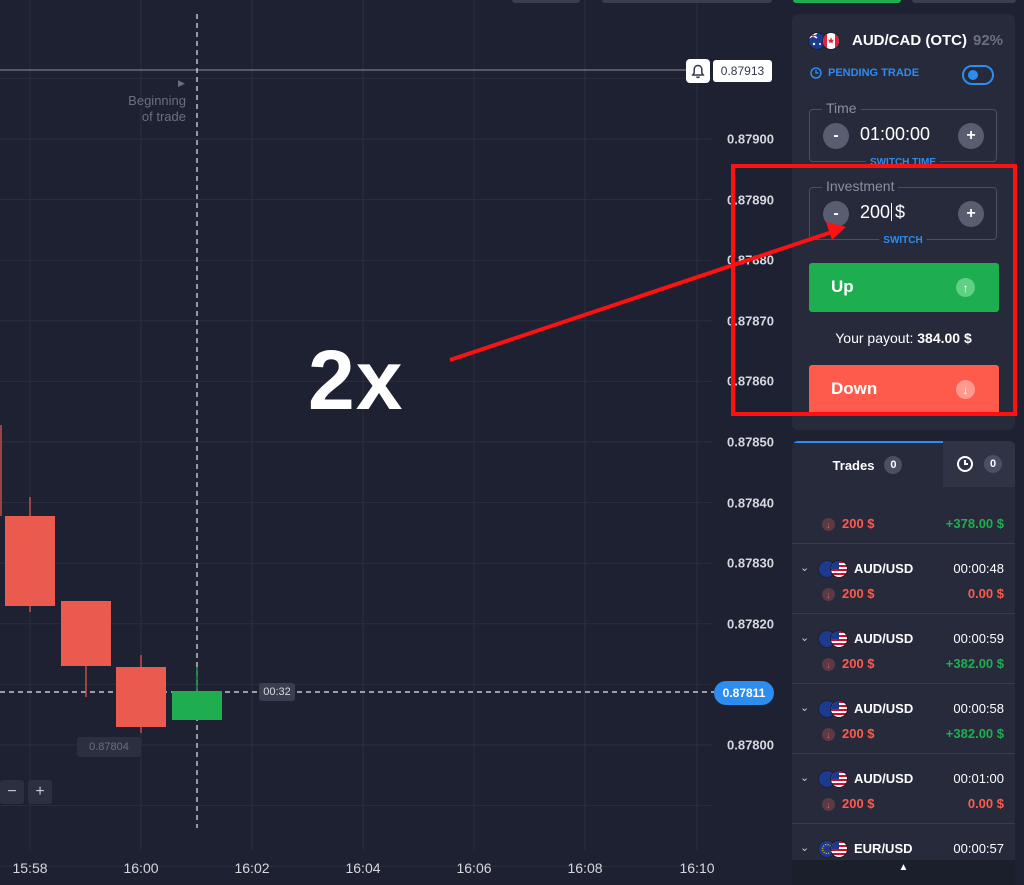 This screenshot has width=1024, height=885. Describe the element at coordinates (993, 464) in the screenshot. I see `history-count-badge: 0` at that location.